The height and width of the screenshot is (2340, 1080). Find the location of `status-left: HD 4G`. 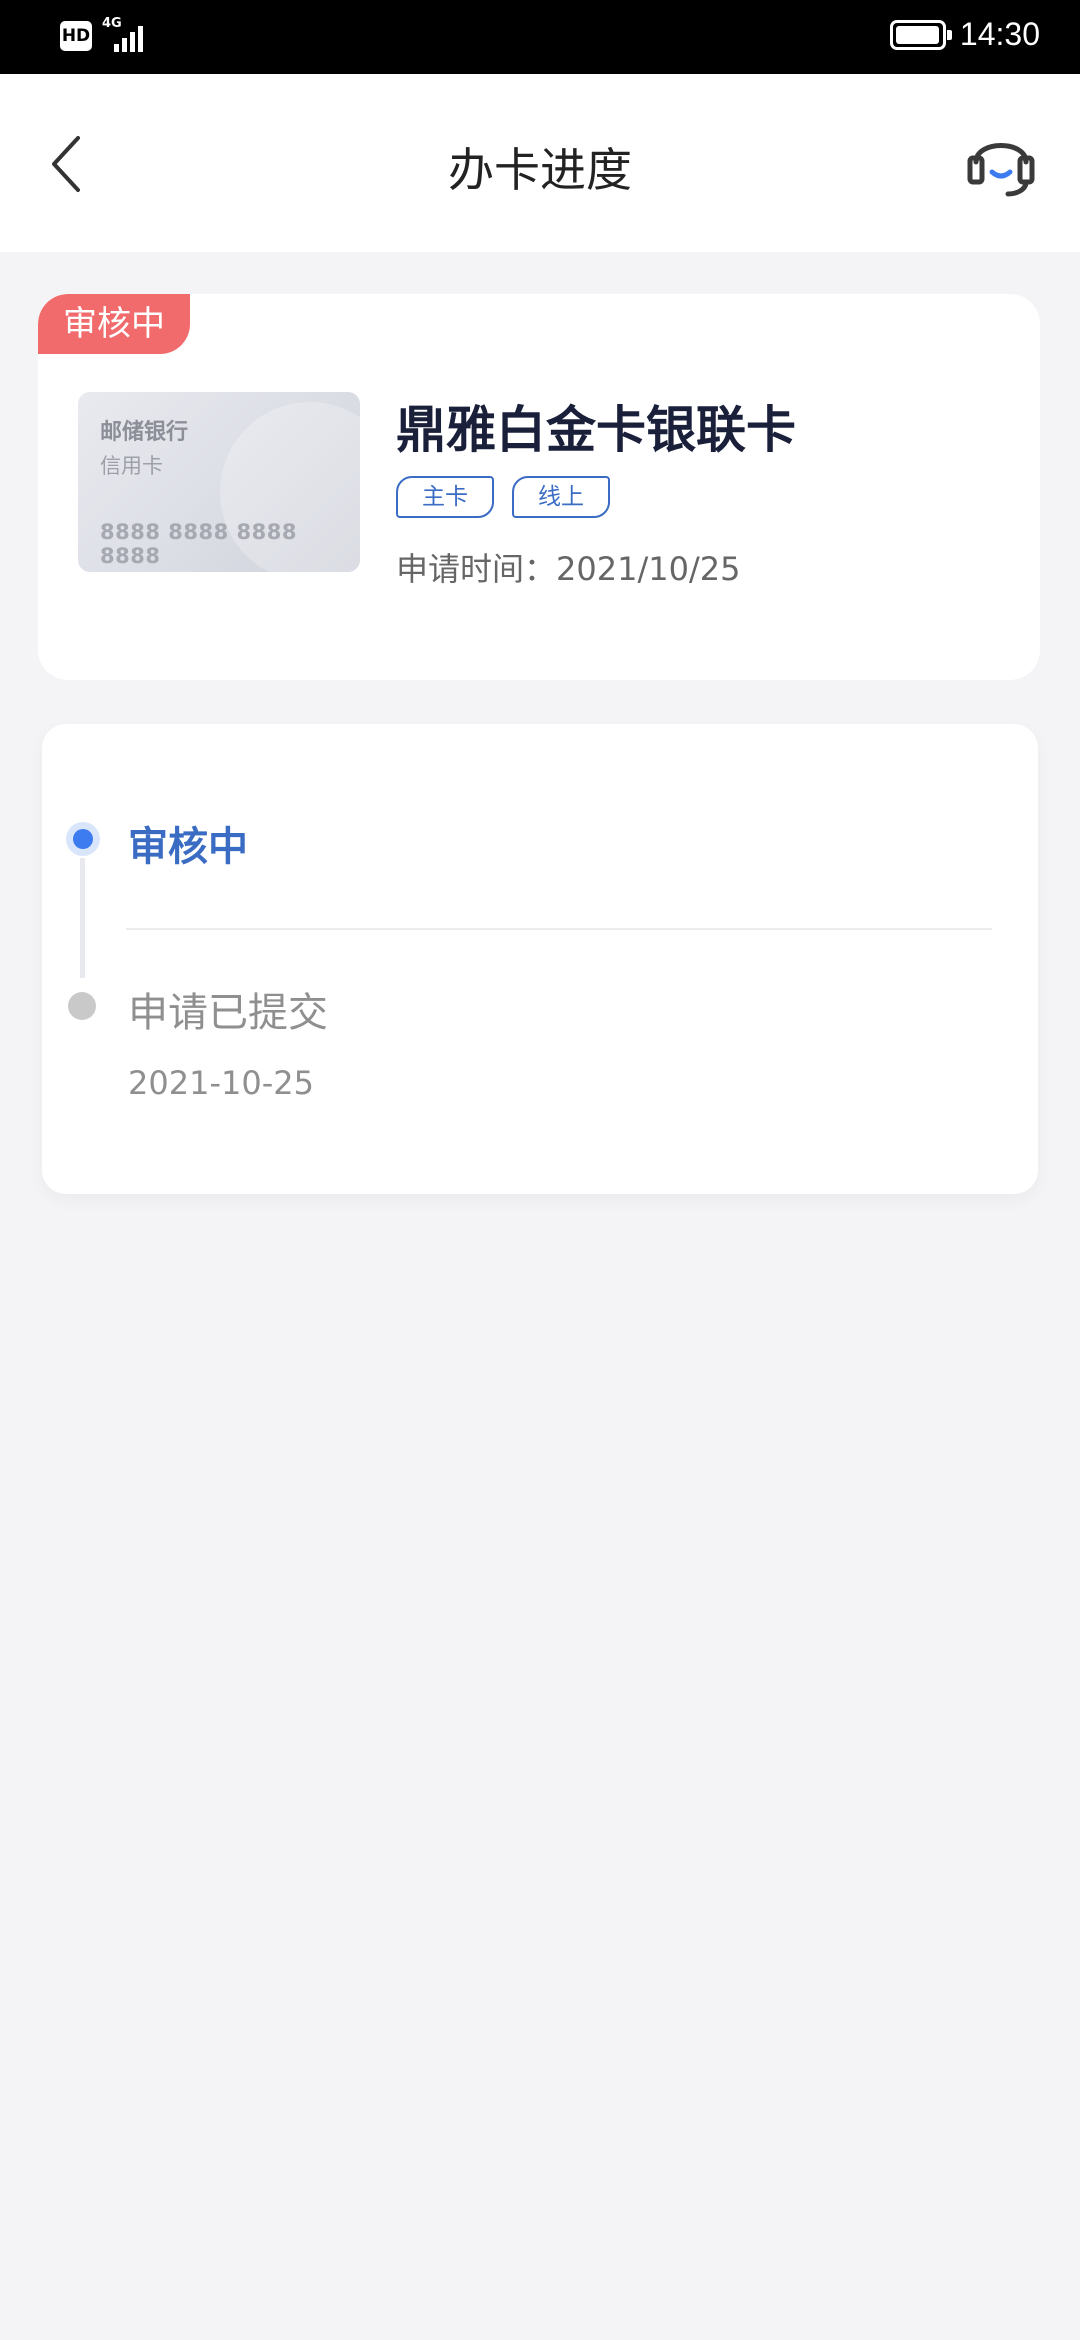

status-left: HD 4G is located at coordinates (108, 35).